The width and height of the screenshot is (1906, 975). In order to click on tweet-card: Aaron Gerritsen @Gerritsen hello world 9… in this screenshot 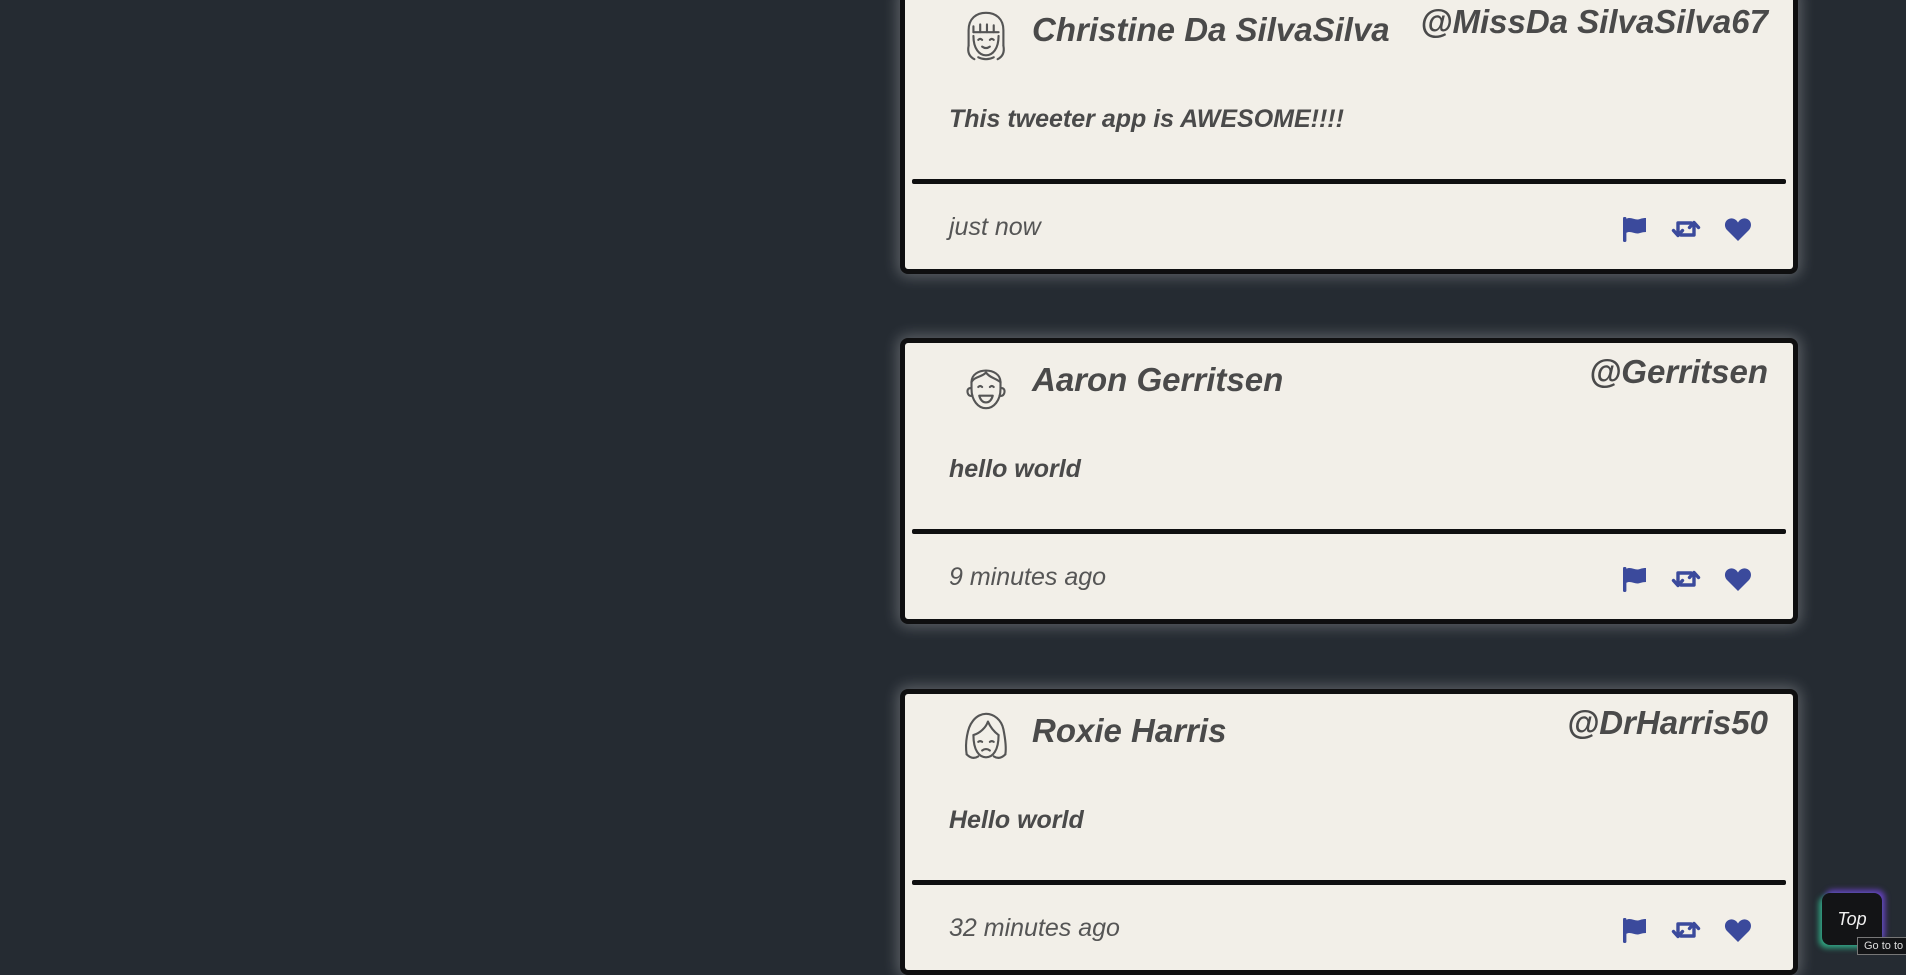, I will do `click(1349, 481)`.